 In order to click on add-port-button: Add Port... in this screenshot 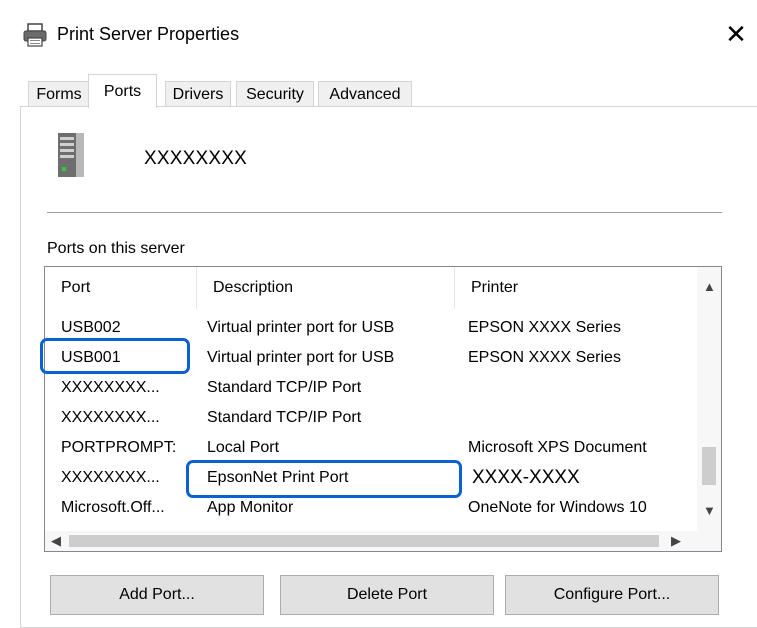, I will do `click(157, 595)`.